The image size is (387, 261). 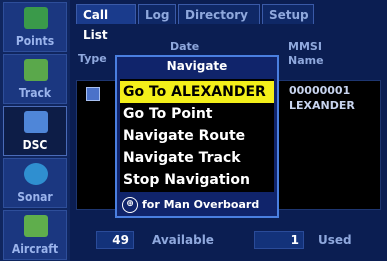 What do you see at coordinates (197, 66) in the screenshot?
I see `popup-title: Navigate` at bounding box center [197, 66].